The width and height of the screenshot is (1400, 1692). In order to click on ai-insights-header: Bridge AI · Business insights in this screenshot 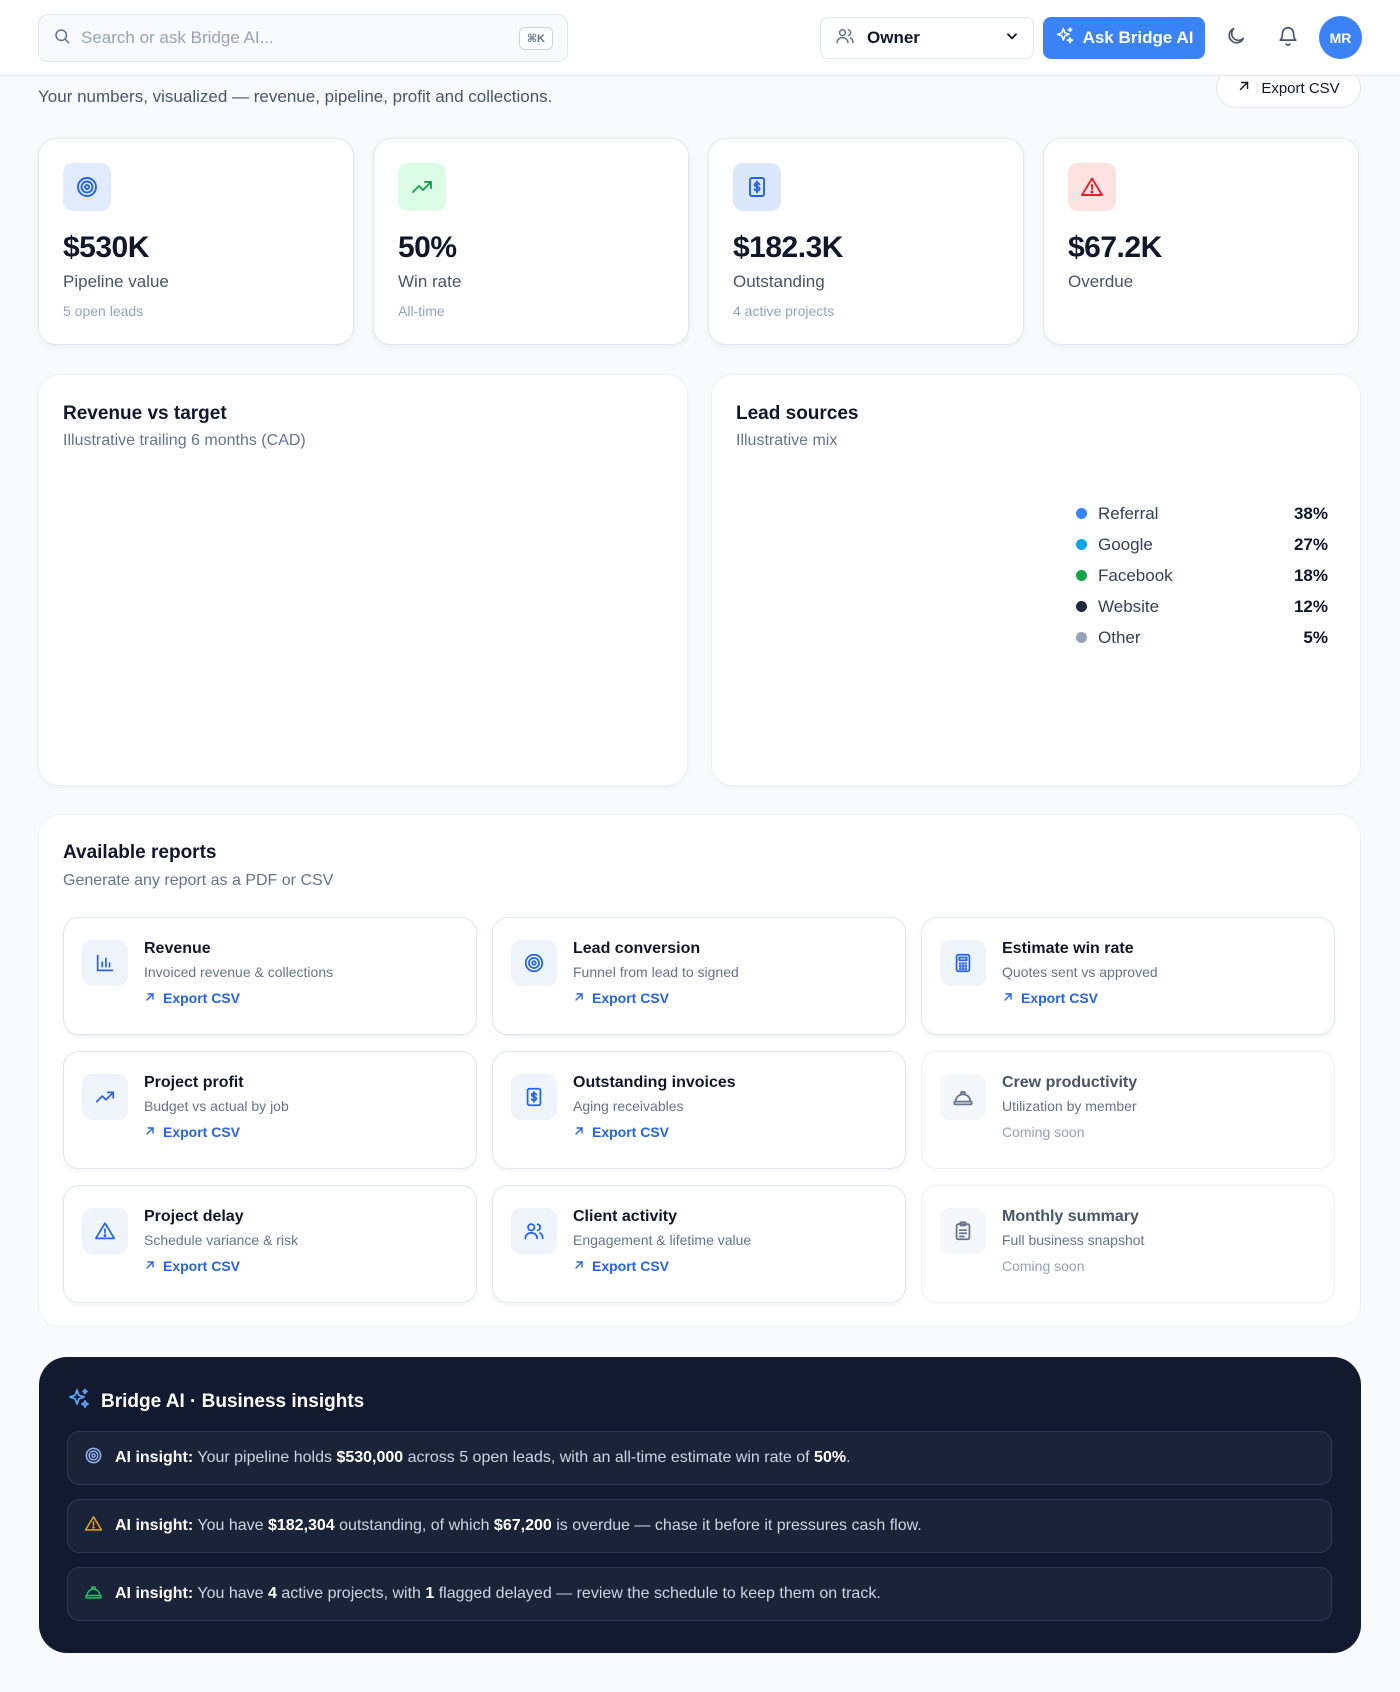, I will do `click(215, 1402)`.